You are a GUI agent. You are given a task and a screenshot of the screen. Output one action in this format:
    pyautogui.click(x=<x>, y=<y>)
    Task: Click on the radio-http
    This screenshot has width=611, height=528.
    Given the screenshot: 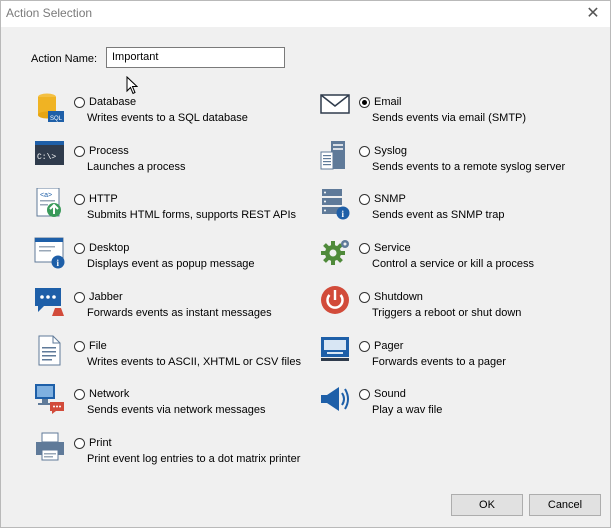 What is the action you would take?
    pyautogui.click(x=79, y=199)
    